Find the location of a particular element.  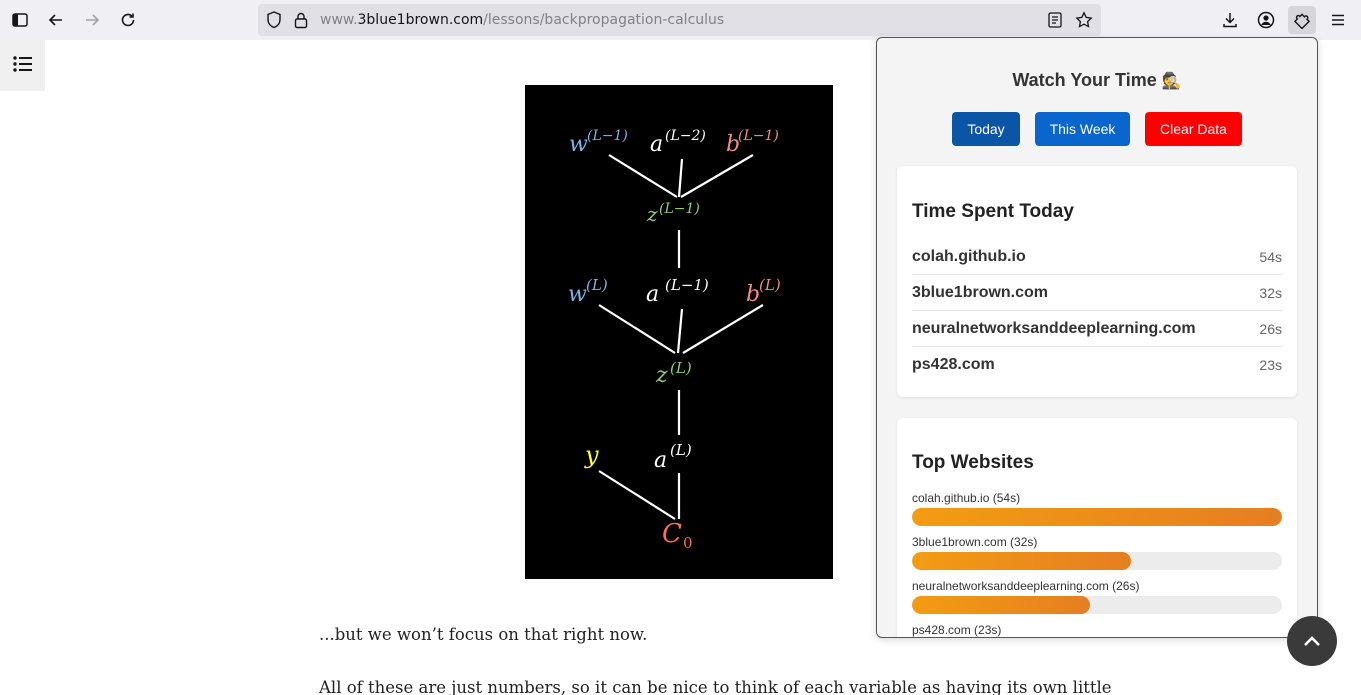

menu-hamburger-icon is located at coordinates (1338, 20).